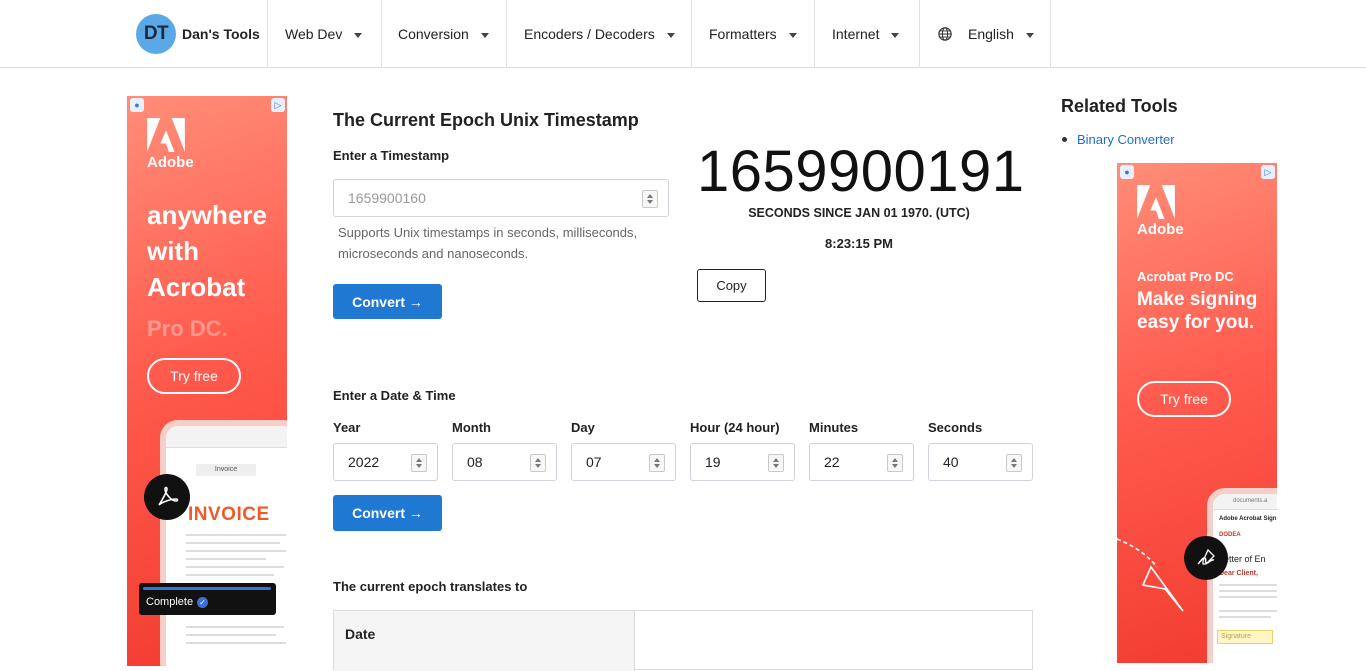  Describe the element at coordinates (859, 243) in the screenshot. I see `current-time: 8:23:15 PM` at that location.